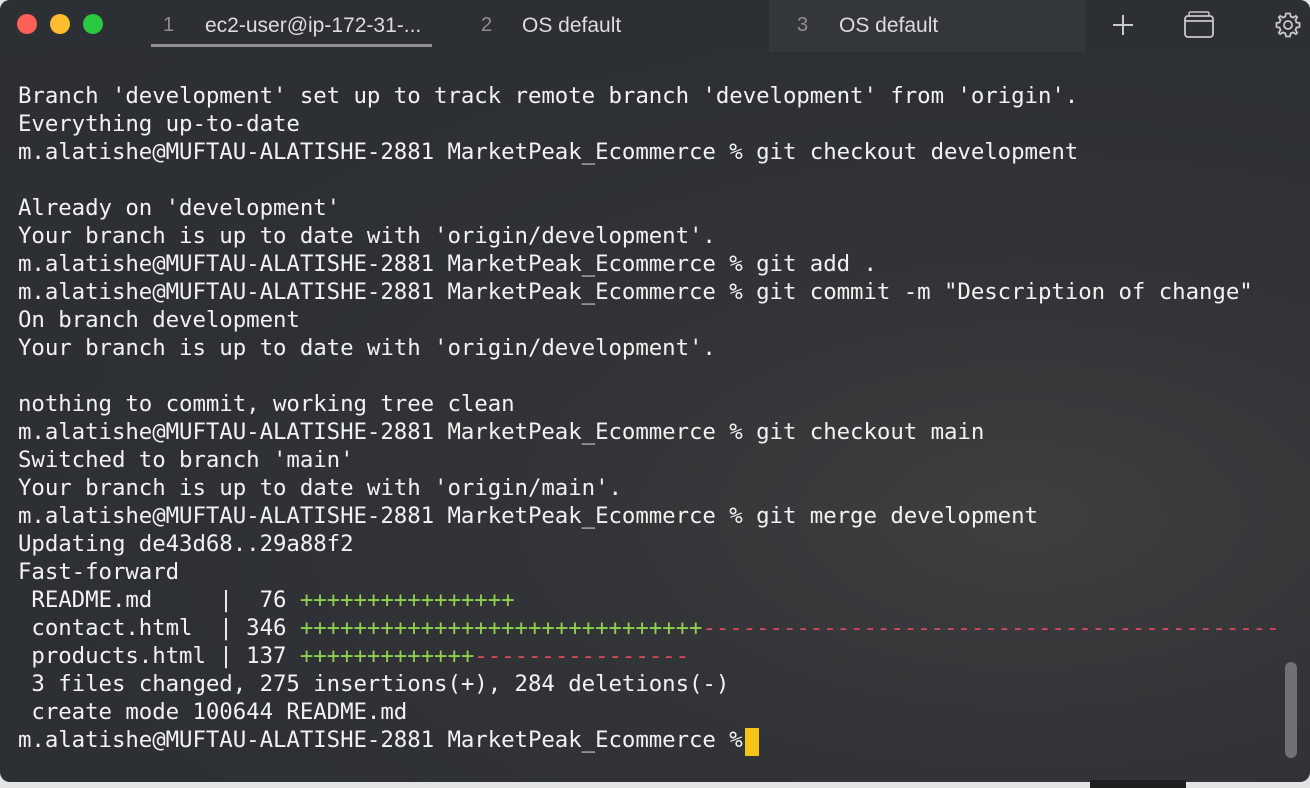  Describe the element at coordinates (60, 24) in the screenshot. I see `minimize-window-button` at that location.